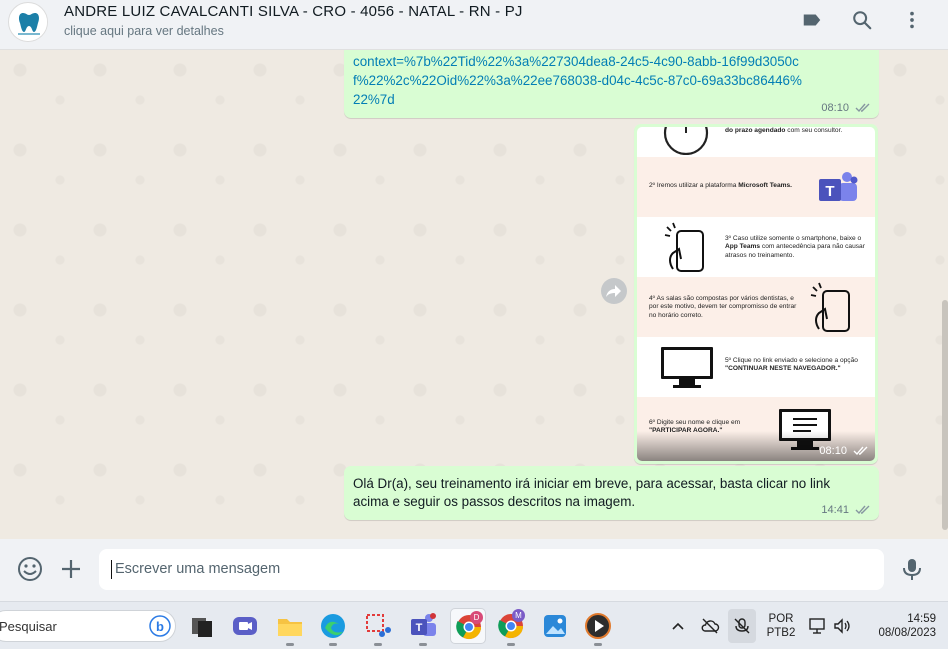  I want to click on task-view-app, so click(202, 626).